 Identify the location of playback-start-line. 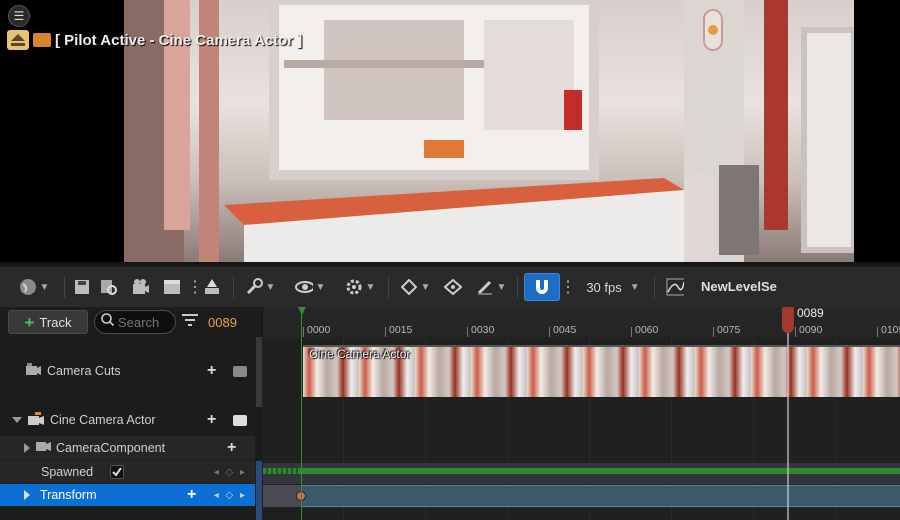
(301, 413).